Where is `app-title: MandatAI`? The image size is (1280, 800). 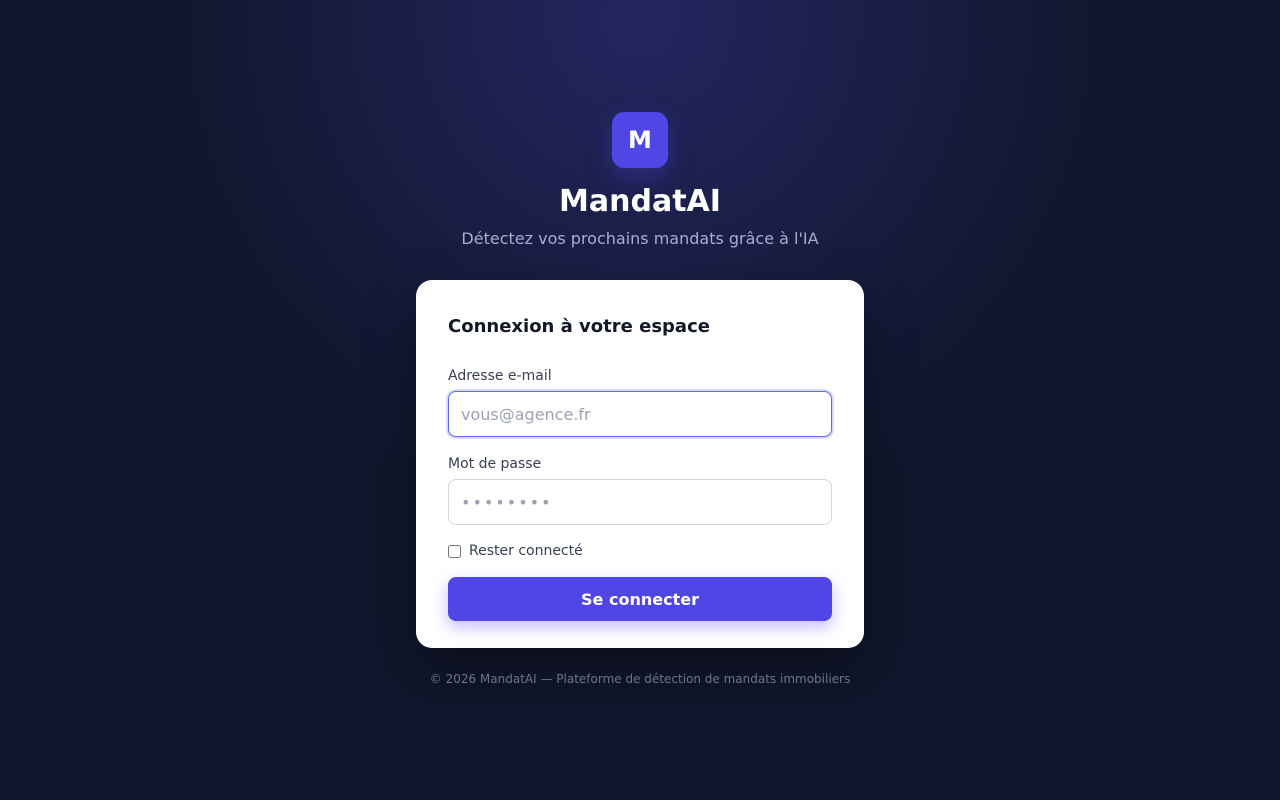
app-title: MandatAI is located at coordinates (640, 201).